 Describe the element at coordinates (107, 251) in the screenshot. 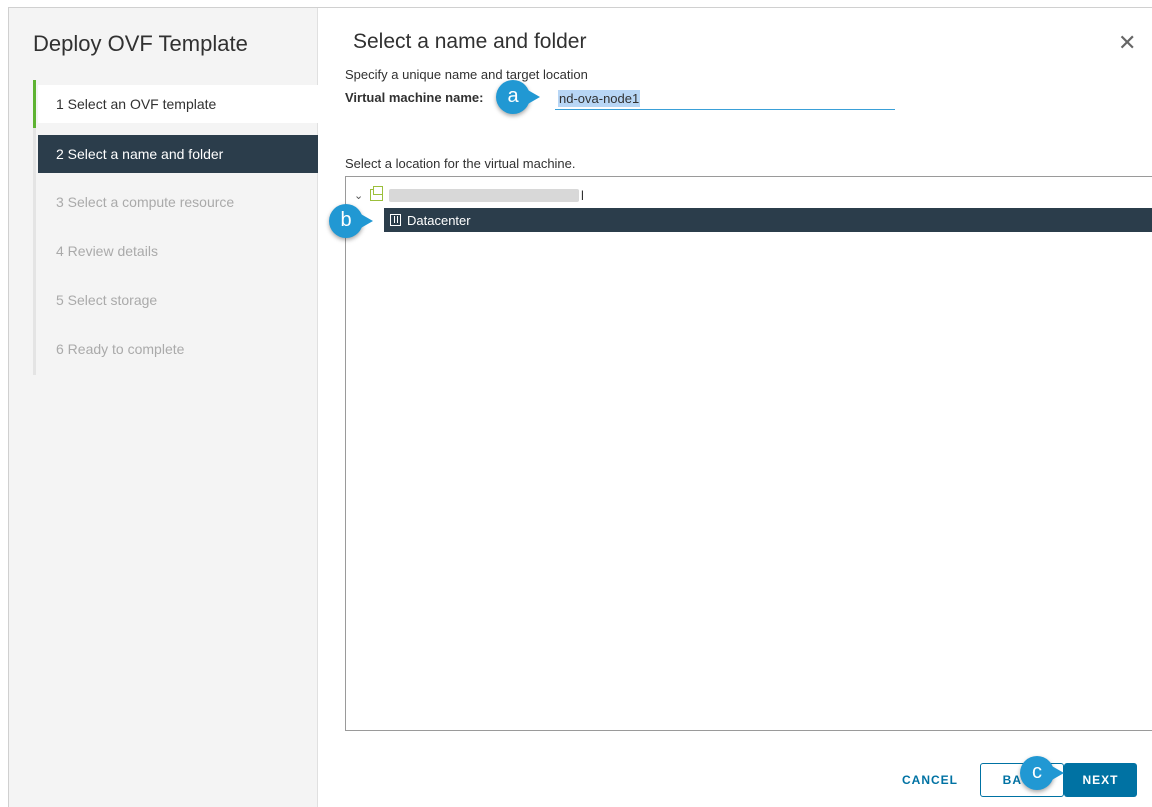

I see `step-review-details: 4 Review details` at that location.